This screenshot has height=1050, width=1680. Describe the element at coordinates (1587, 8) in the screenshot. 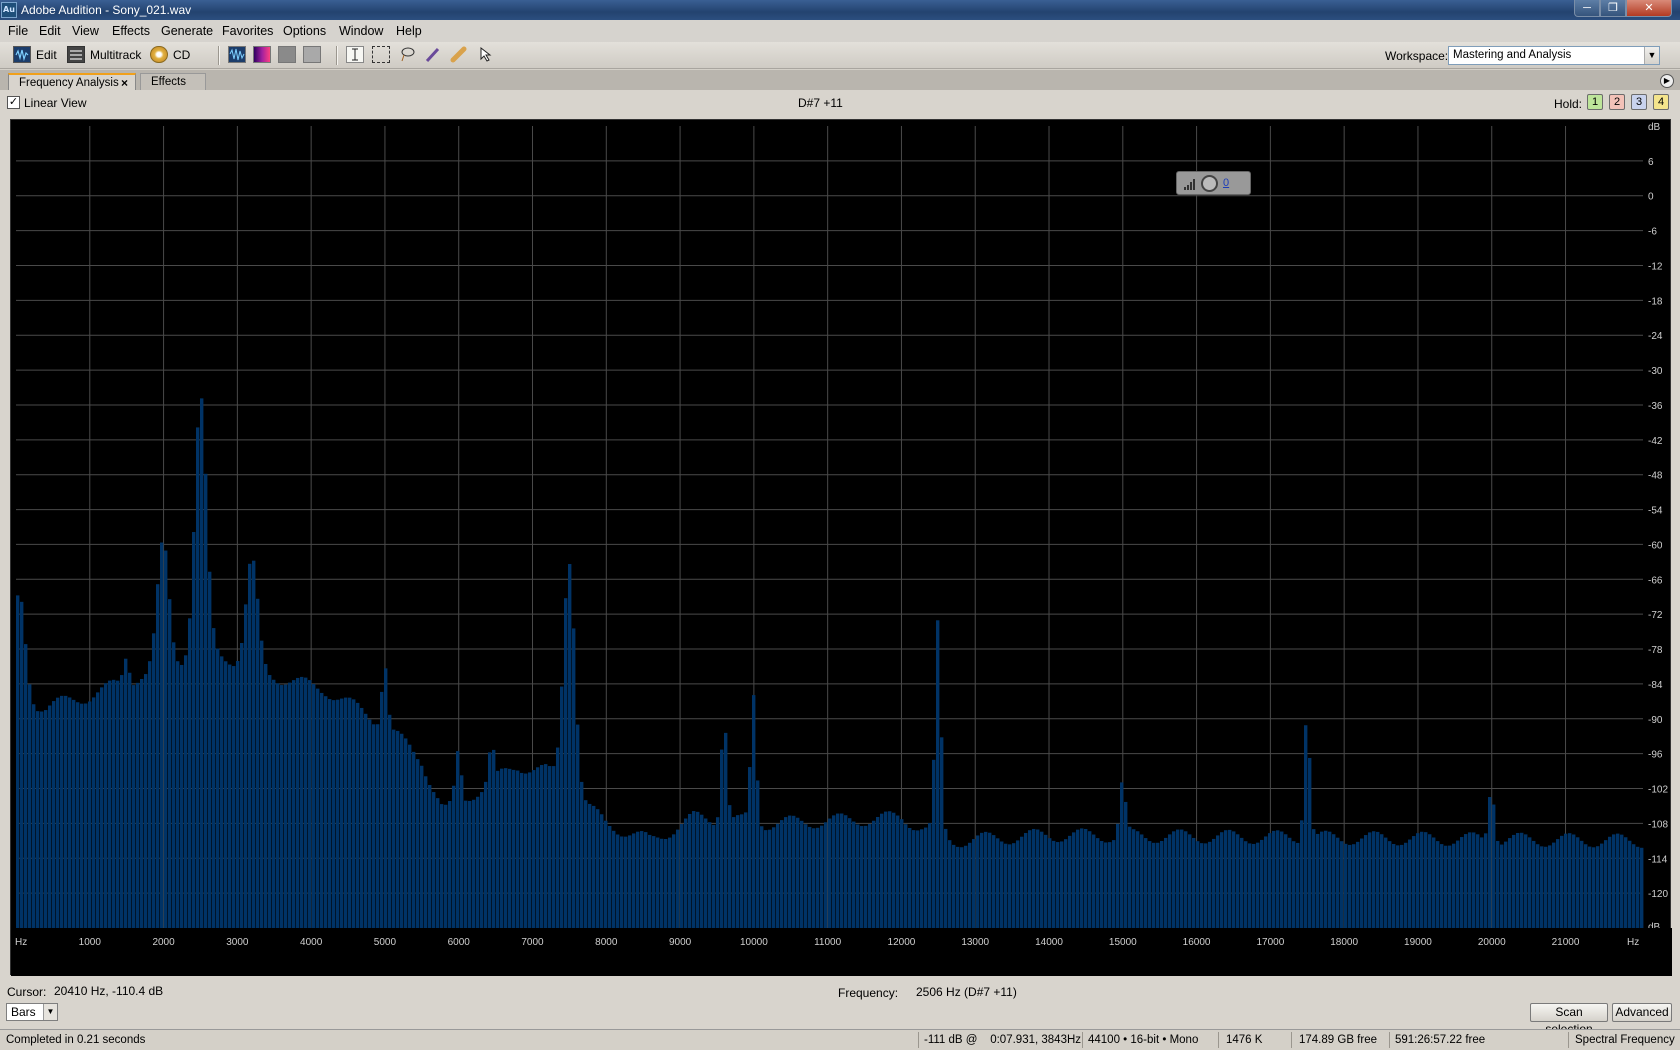

I see `minimize-button: ─` at that location.